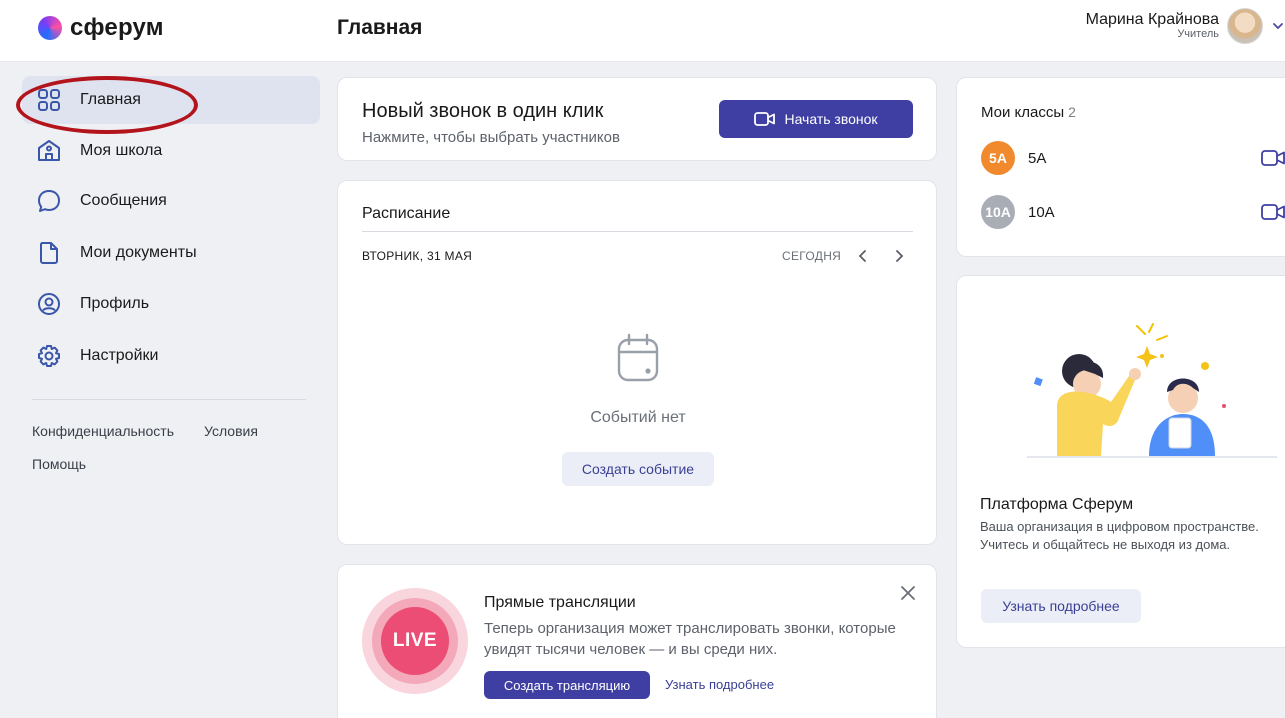 This screenshot has height=718, width=1285. I want to click on sidebar-item-label: Профиль, so click(115, 303).